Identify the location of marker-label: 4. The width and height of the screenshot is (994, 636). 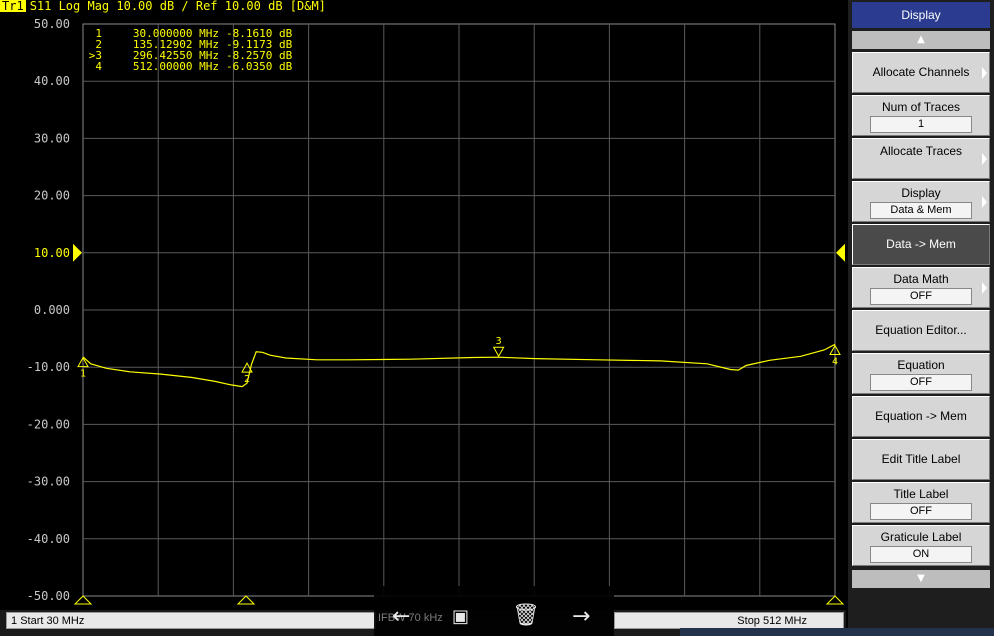
(835, 362).